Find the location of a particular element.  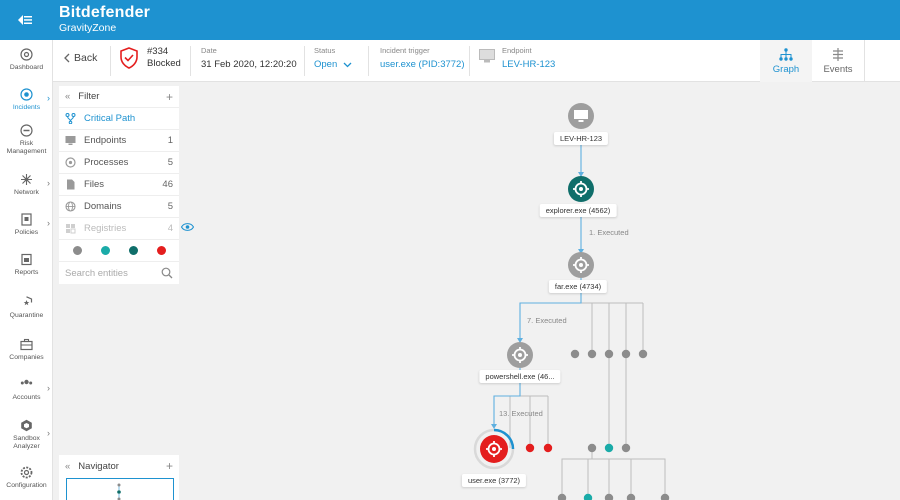

navigator-panel: « Navigator + is located at coordinates (119, 477).